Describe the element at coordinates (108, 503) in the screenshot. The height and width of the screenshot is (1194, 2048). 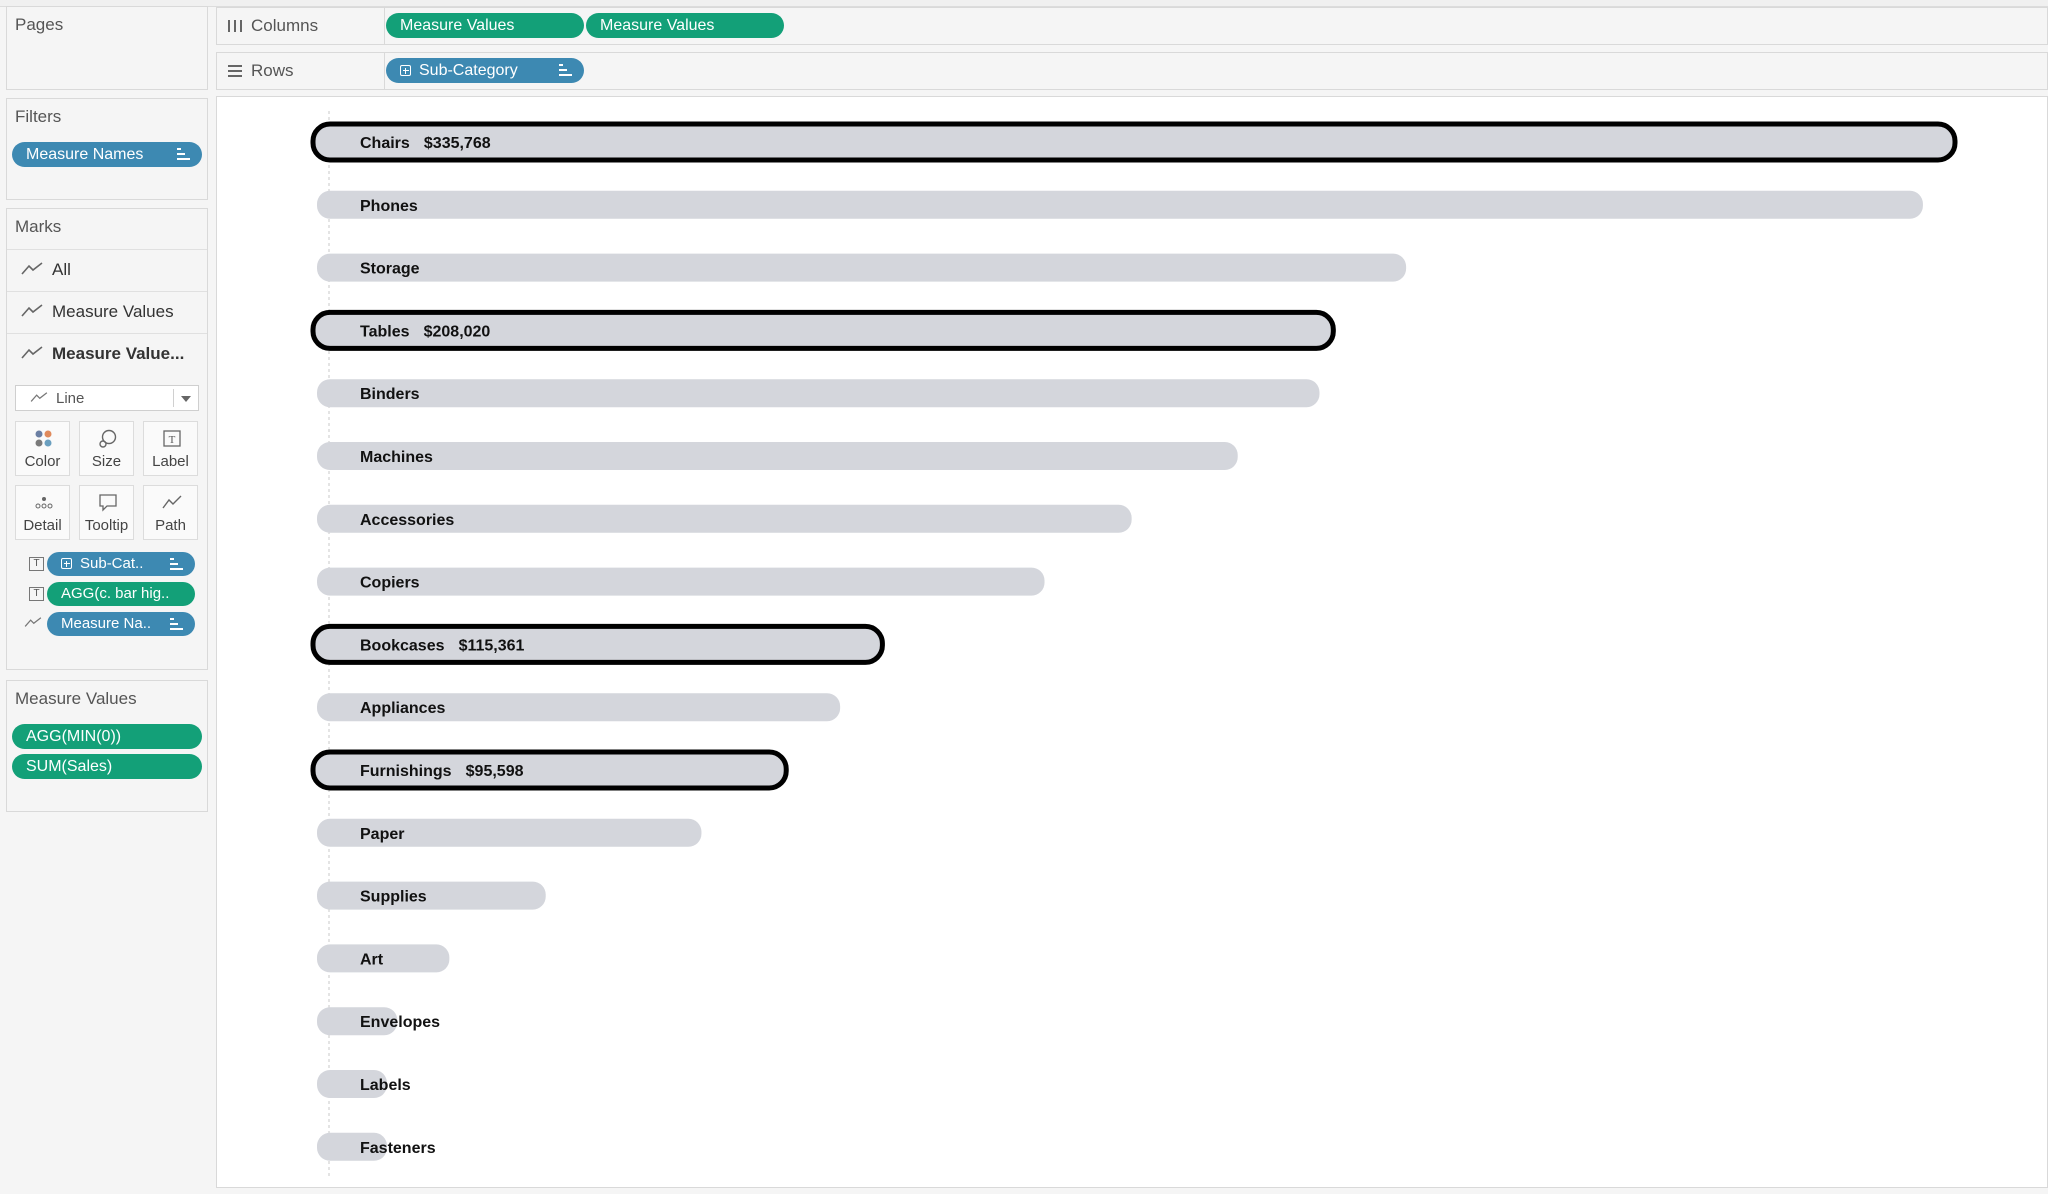
I see `tooltip-icon` at that location.